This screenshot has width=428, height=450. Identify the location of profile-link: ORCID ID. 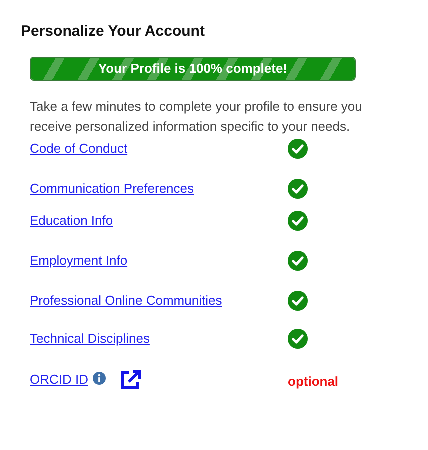
(59, 380).